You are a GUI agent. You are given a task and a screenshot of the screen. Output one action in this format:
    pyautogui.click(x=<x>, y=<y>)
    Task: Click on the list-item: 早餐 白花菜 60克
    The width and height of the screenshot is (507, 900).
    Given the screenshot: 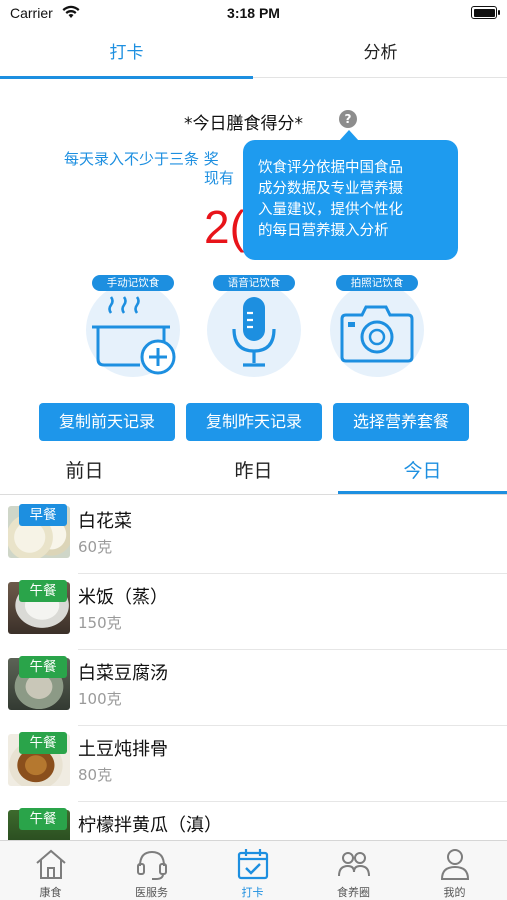 What is the action you would take?
    pyautogui.click(x=253, y=536)
    